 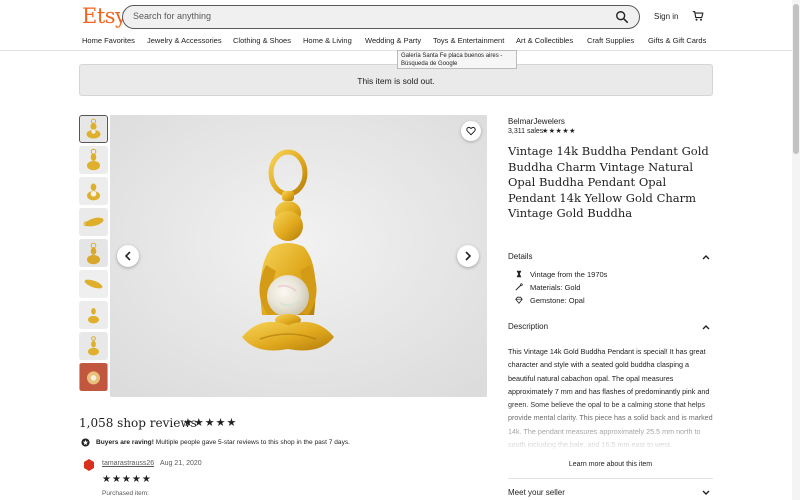 What do you see at coordinates (181, 463) in the screenshot?
I see `review-date: Aug 21, 2020` at bounding box center [181, 463].